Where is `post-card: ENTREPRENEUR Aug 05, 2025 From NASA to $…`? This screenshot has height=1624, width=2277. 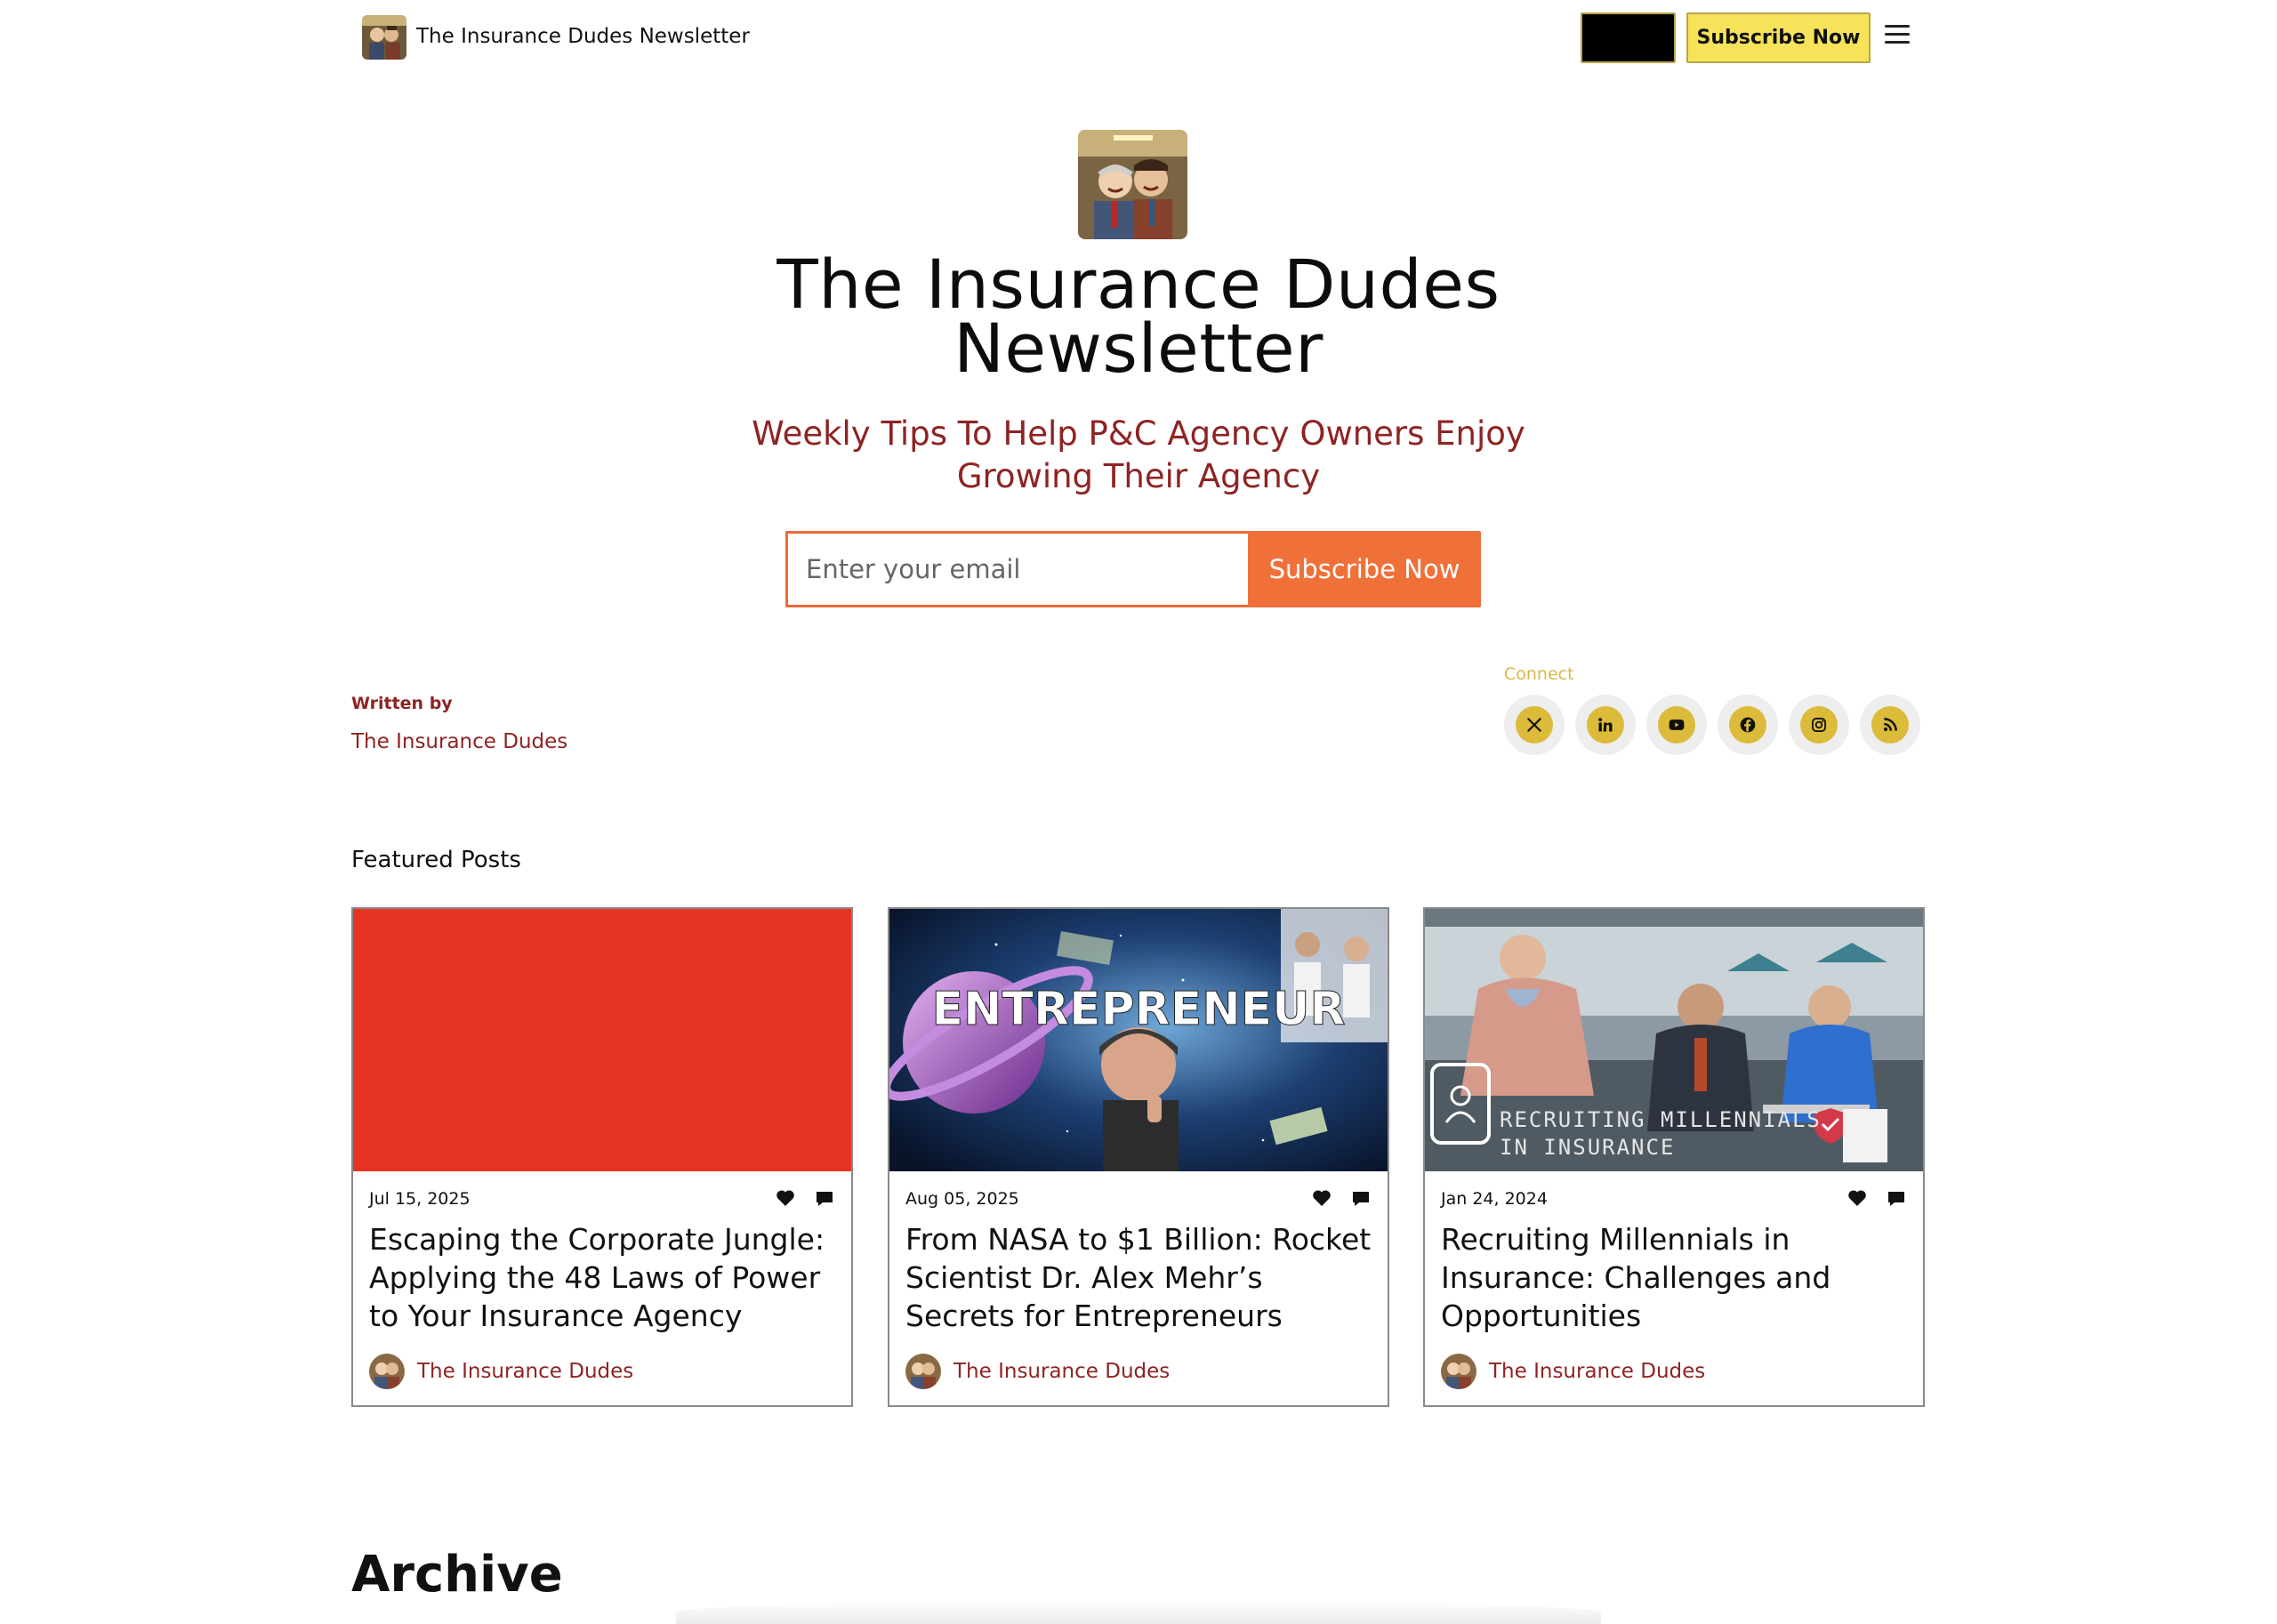 post-card: ENTREPRENEUR Aug 05, 2025 From NASA to $… is located at coordinates (1138, 1157).